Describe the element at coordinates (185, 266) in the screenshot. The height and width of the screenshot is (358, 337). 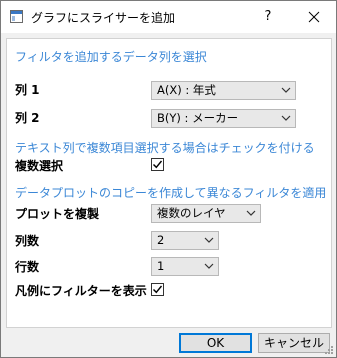
I see `rows-select: 1` at that location.